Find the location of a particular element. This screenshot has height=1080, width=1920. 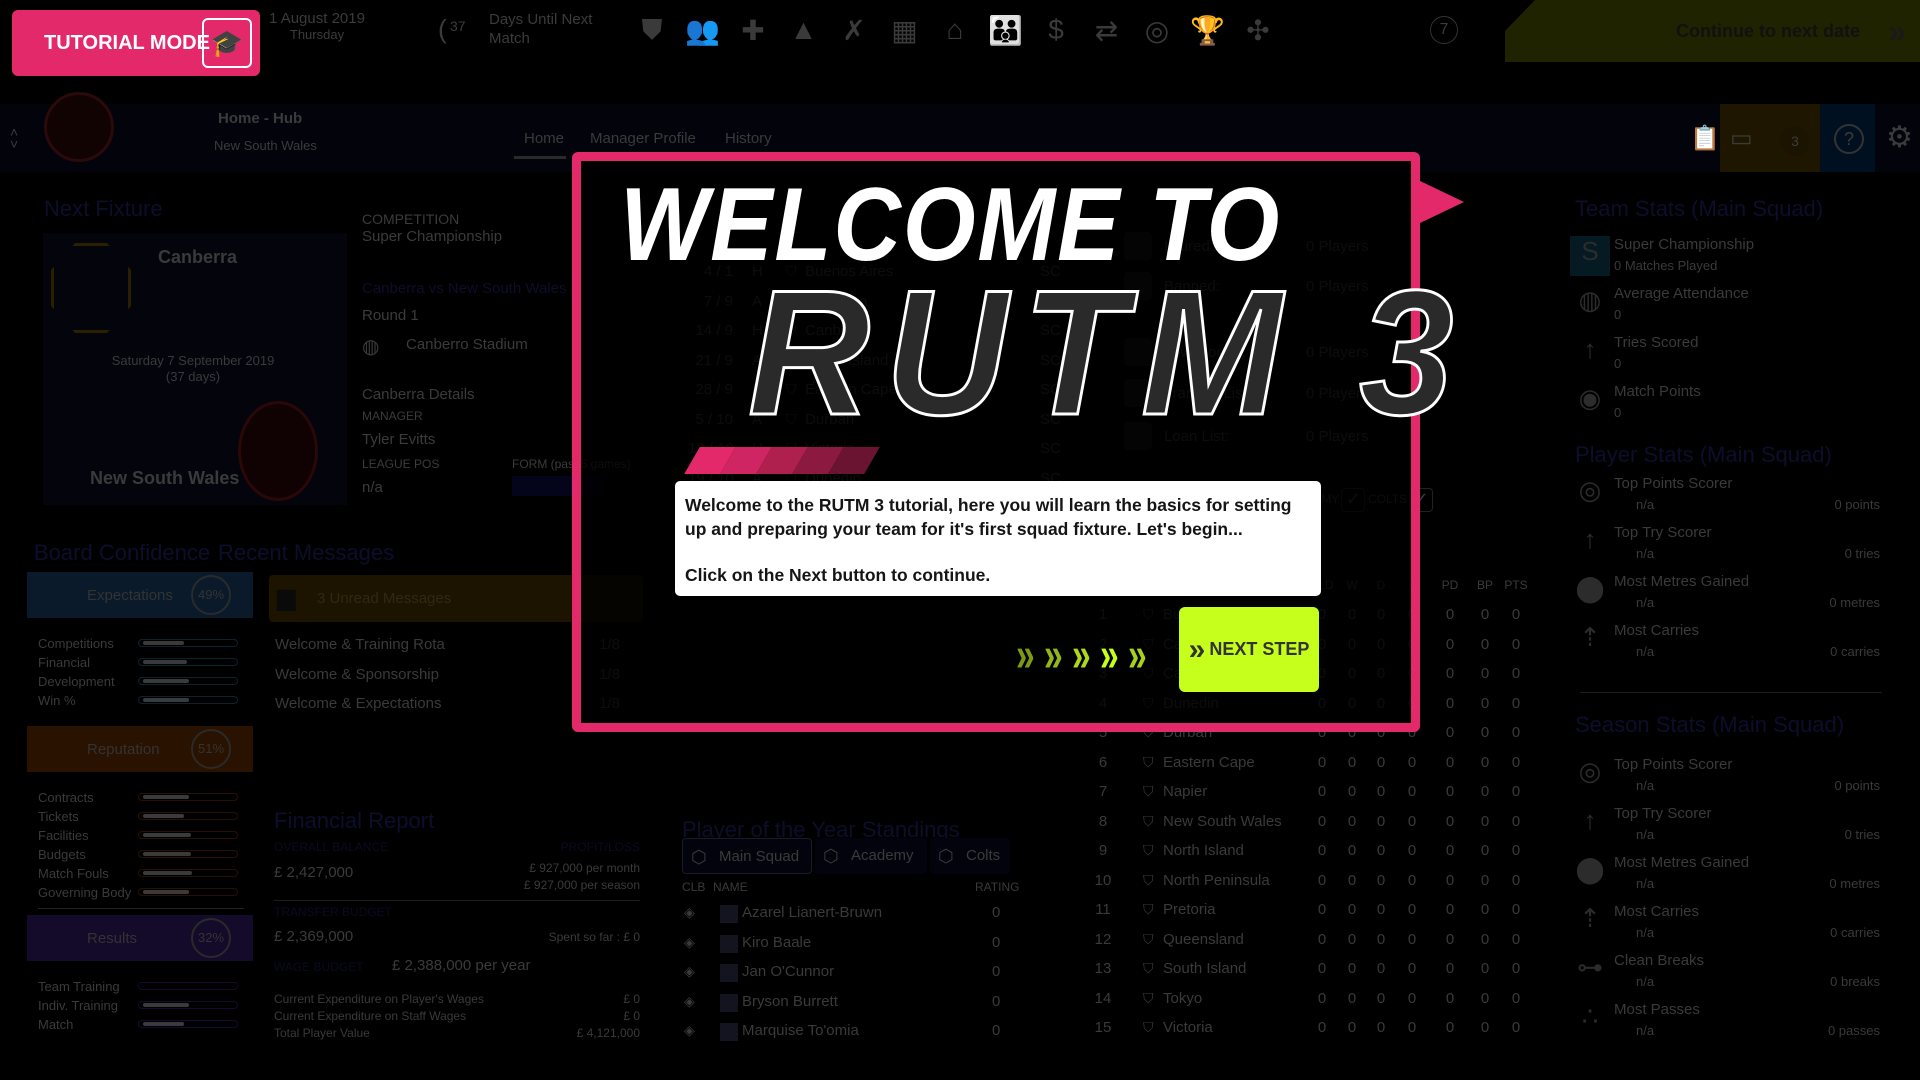

message-item: Welcome & Sponsorship1/8 is located at coordinates (447, 674).